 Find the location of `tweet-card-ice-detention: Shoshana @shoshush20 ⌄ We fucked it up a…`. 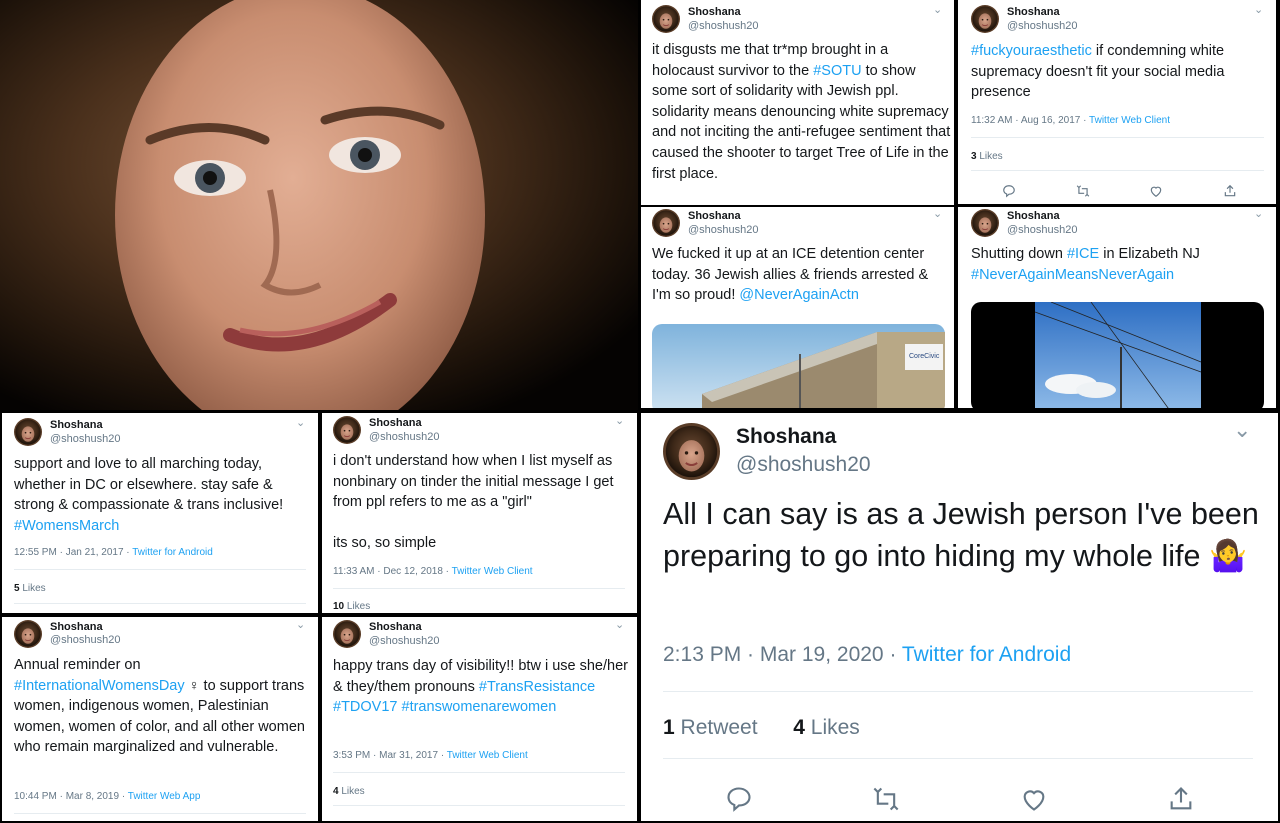

tweet-card-ice-detention: Shoshana @shoshush20 ⌄ We fucked it up a… is located at coordinates (797, 307).